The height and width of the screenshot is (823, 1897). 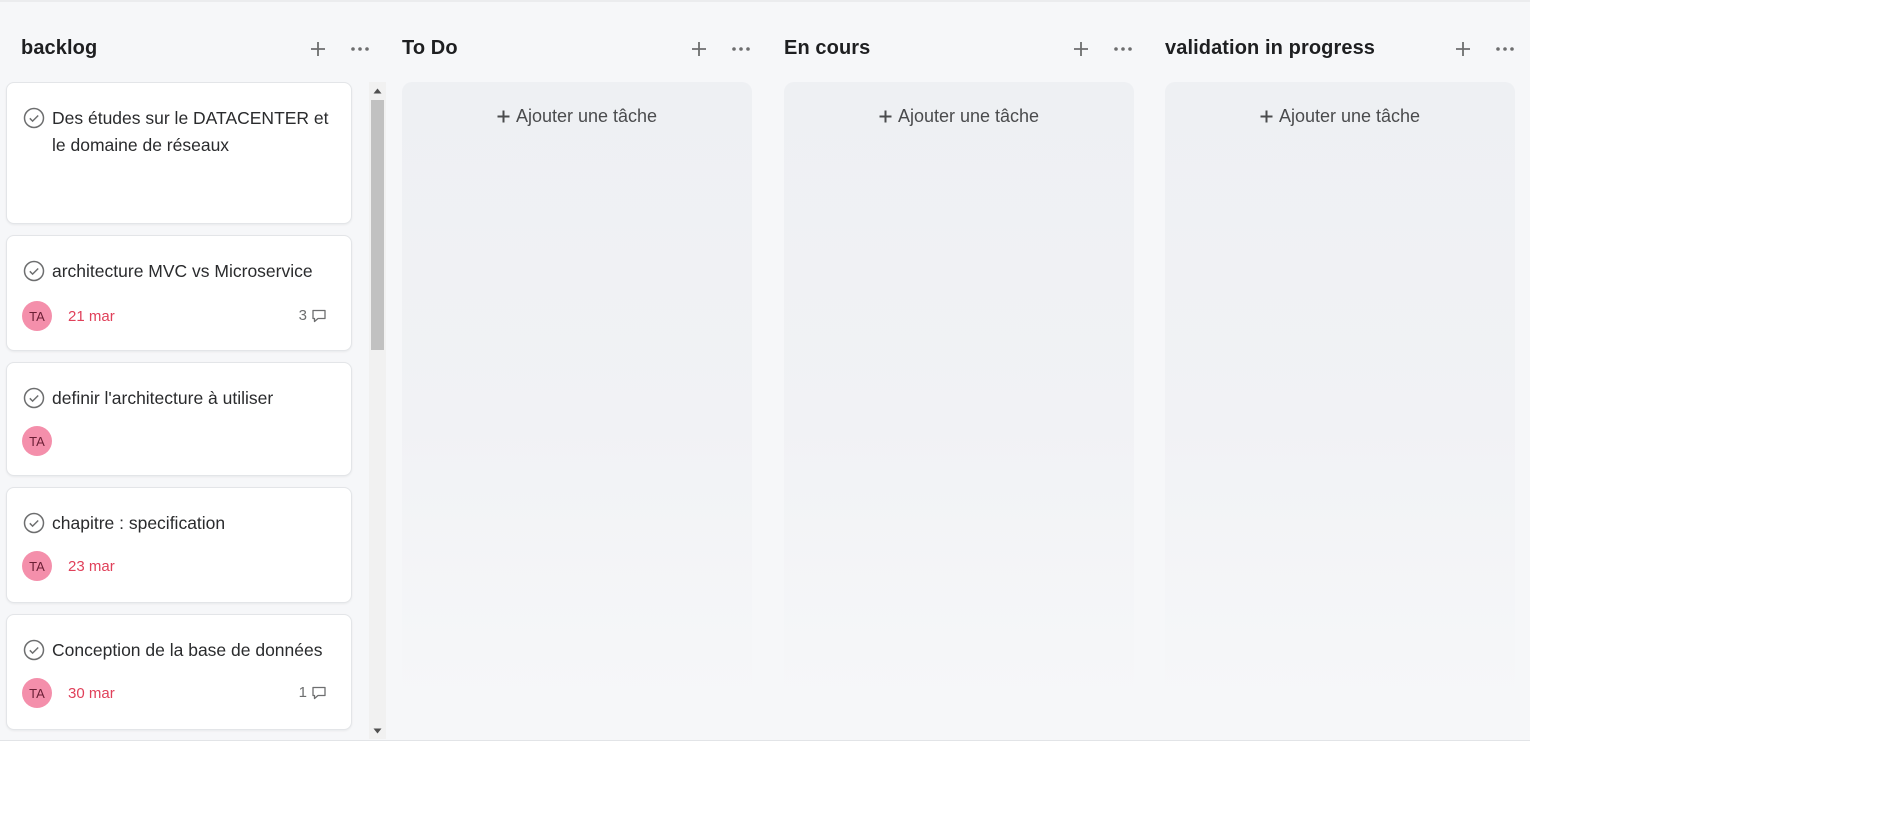 I want to click on due-date: 23 mar, so click(x=91, y=566).